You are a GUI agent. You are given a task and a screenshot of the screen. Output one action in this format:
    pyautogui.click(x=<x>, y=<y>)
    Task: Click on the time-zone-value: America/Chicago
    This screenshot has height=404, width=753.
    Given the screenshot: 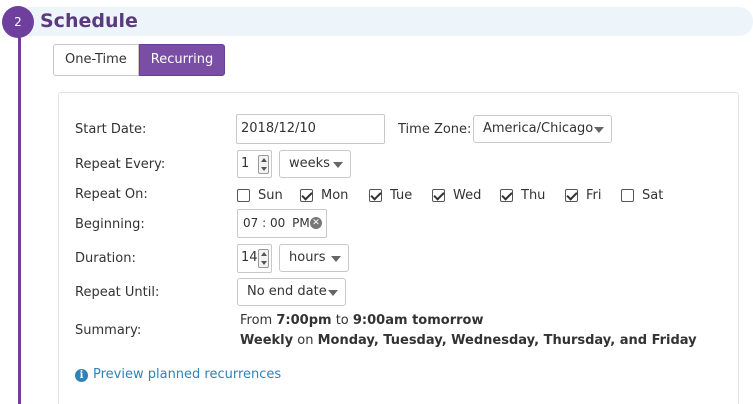 What is the action you would take?
    pyautogui.click(x=538, y=128)
    